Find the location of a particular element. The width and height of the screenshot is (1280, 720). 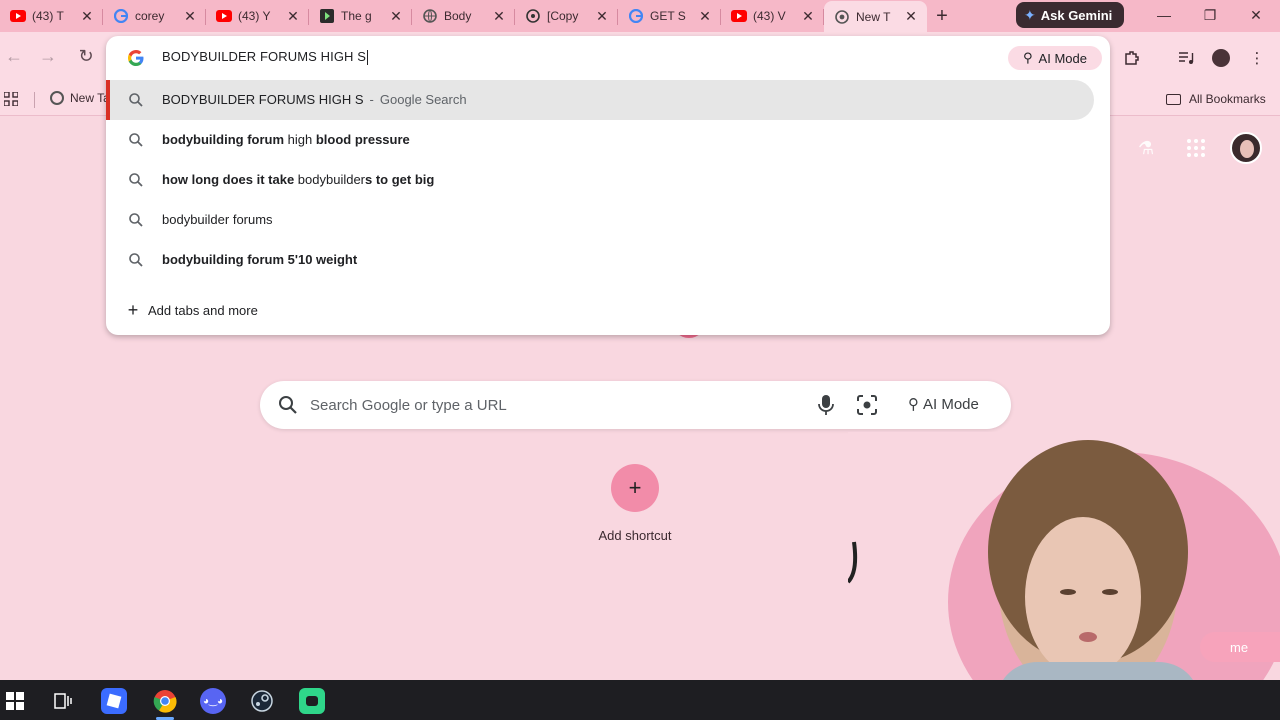

steam-icon is located at coordinates (262, 701).